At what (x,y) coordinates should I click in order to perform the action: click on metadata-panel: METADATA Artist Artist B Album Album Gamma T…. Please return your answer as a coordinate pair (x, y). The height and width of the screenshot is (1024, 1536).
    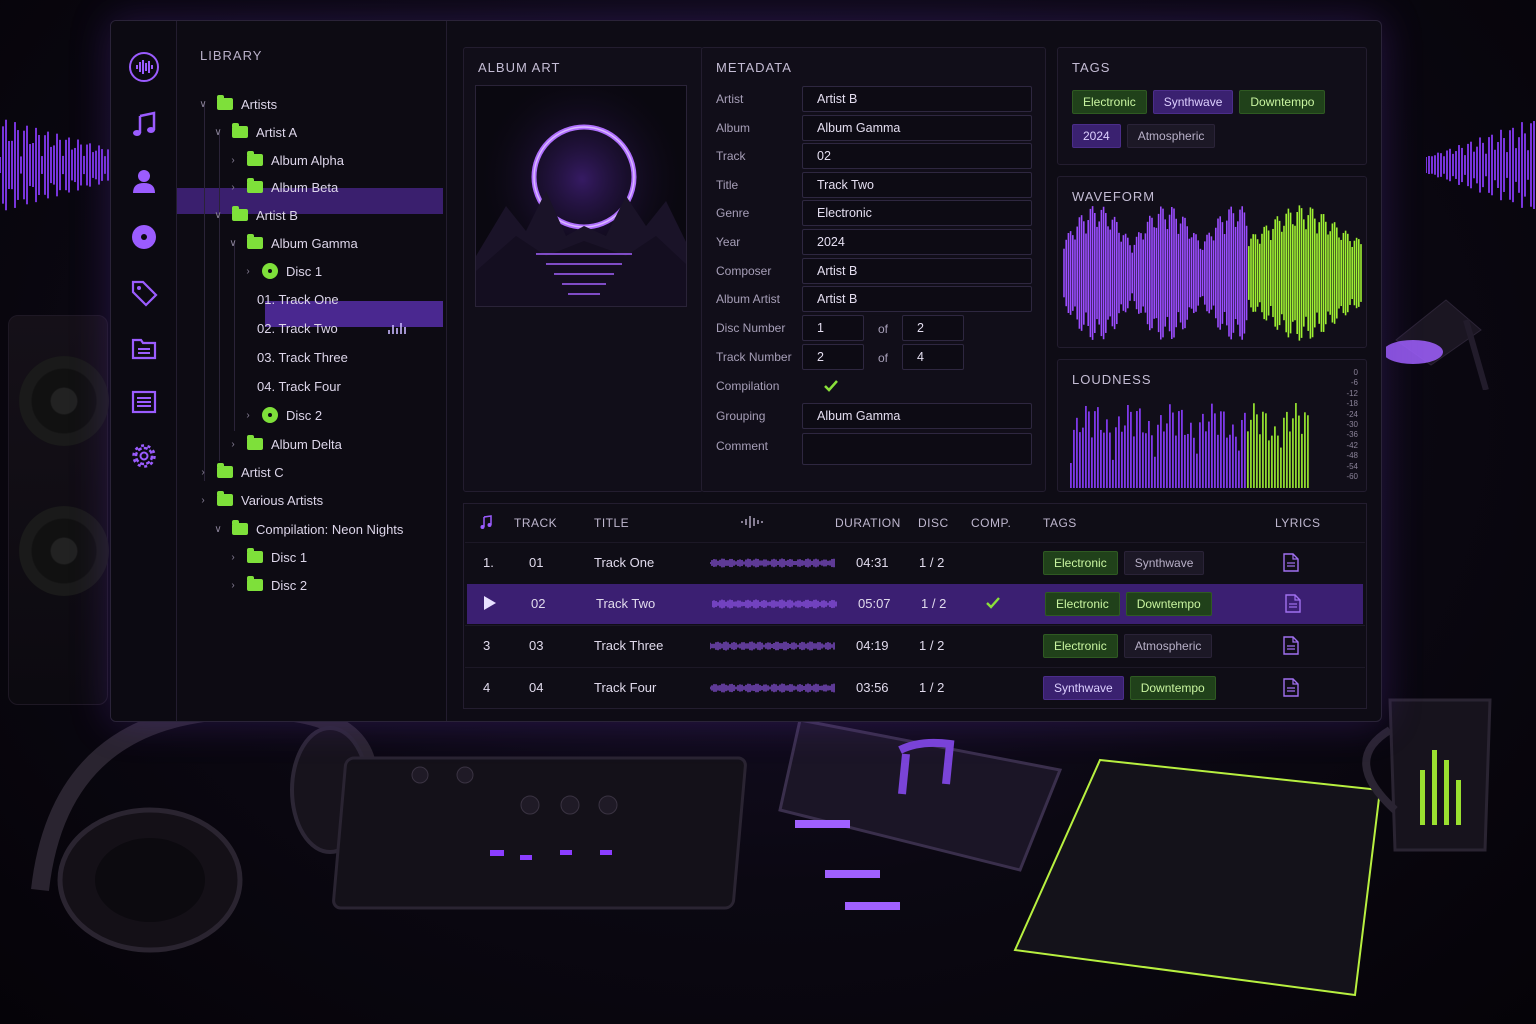
    Looking at the image, I should click on (873, 269).